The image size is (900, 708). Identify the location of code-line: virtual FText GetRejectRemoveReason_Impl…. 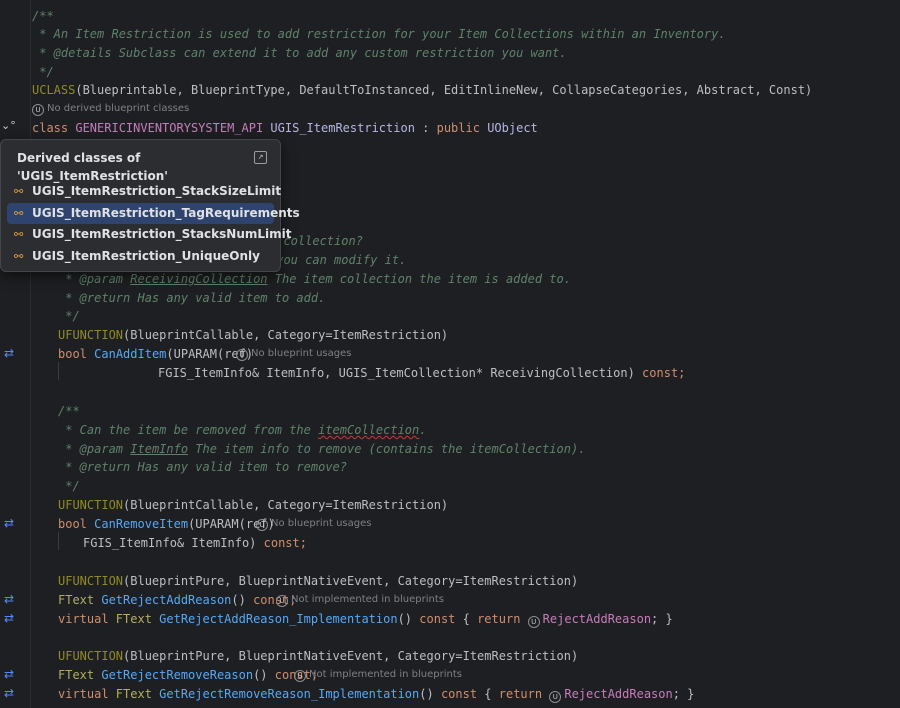
(376, 694).